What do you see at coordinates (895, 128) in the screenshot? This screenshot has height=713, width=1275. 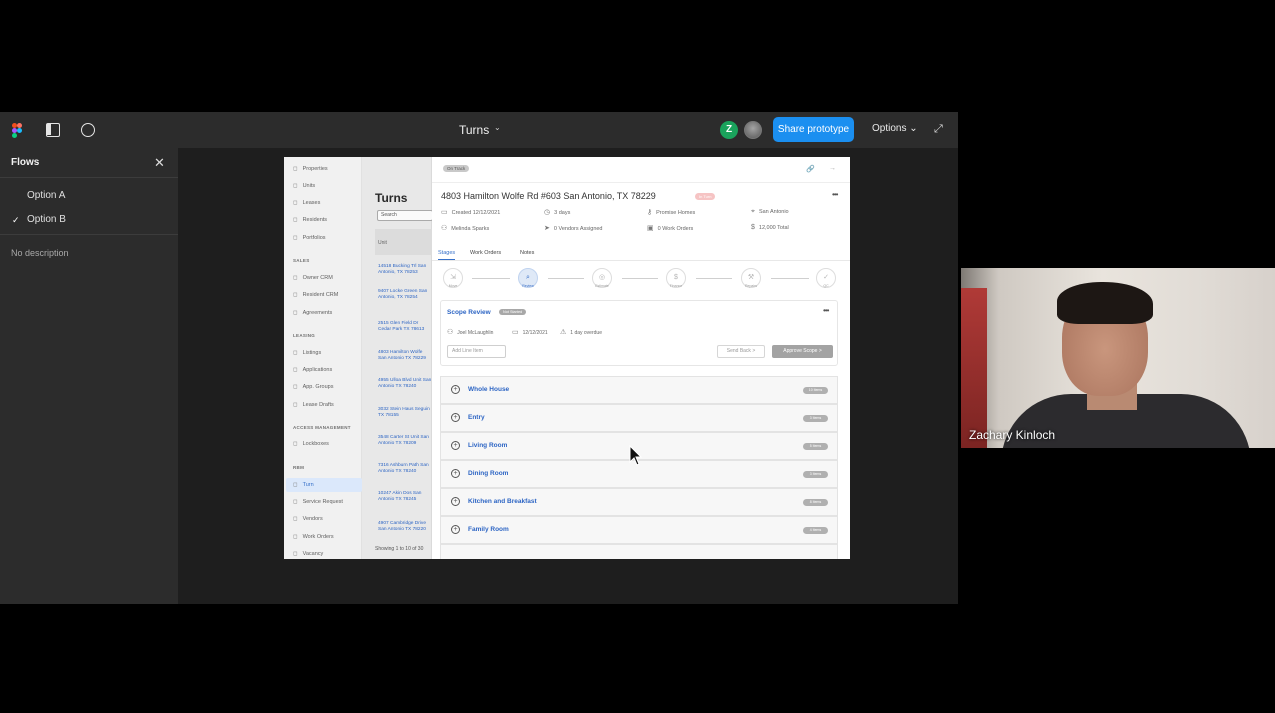 I see `options-button: Options ⌄` at bounding box center [895, 128].